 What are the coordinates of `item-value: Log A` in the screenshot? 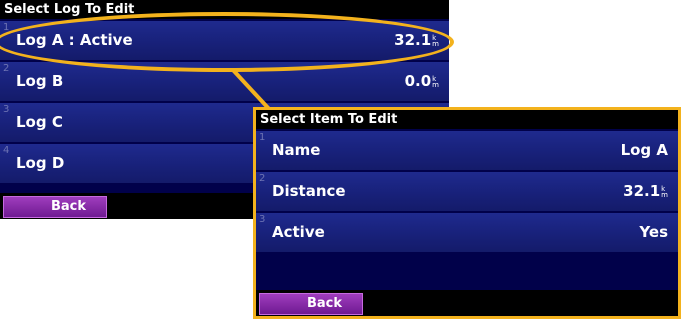 It's located at (644, 150).